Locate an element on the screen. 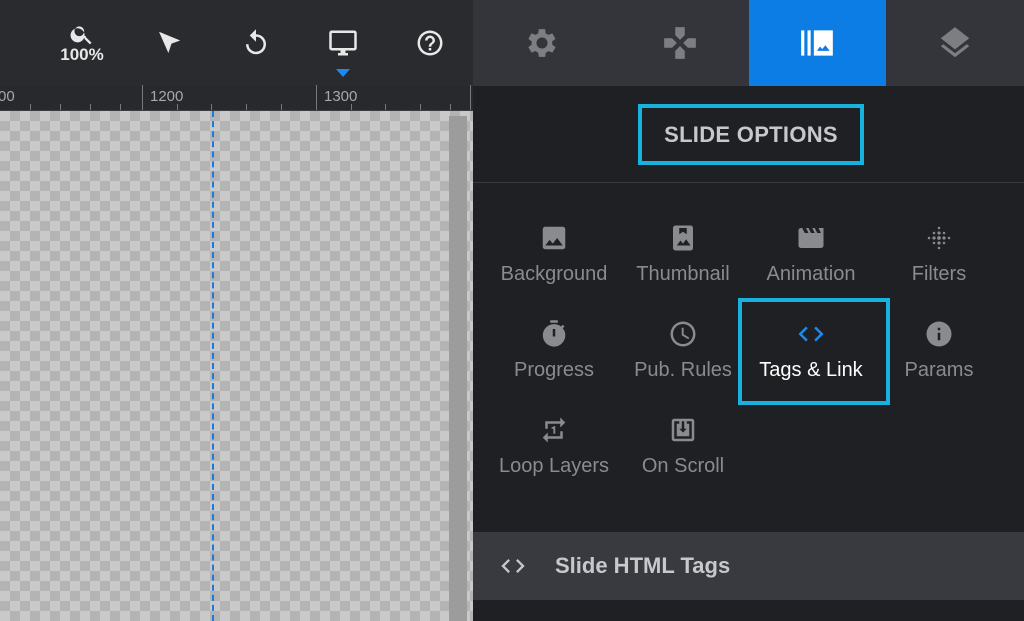  undo-button is located at coordinates (256, 43).